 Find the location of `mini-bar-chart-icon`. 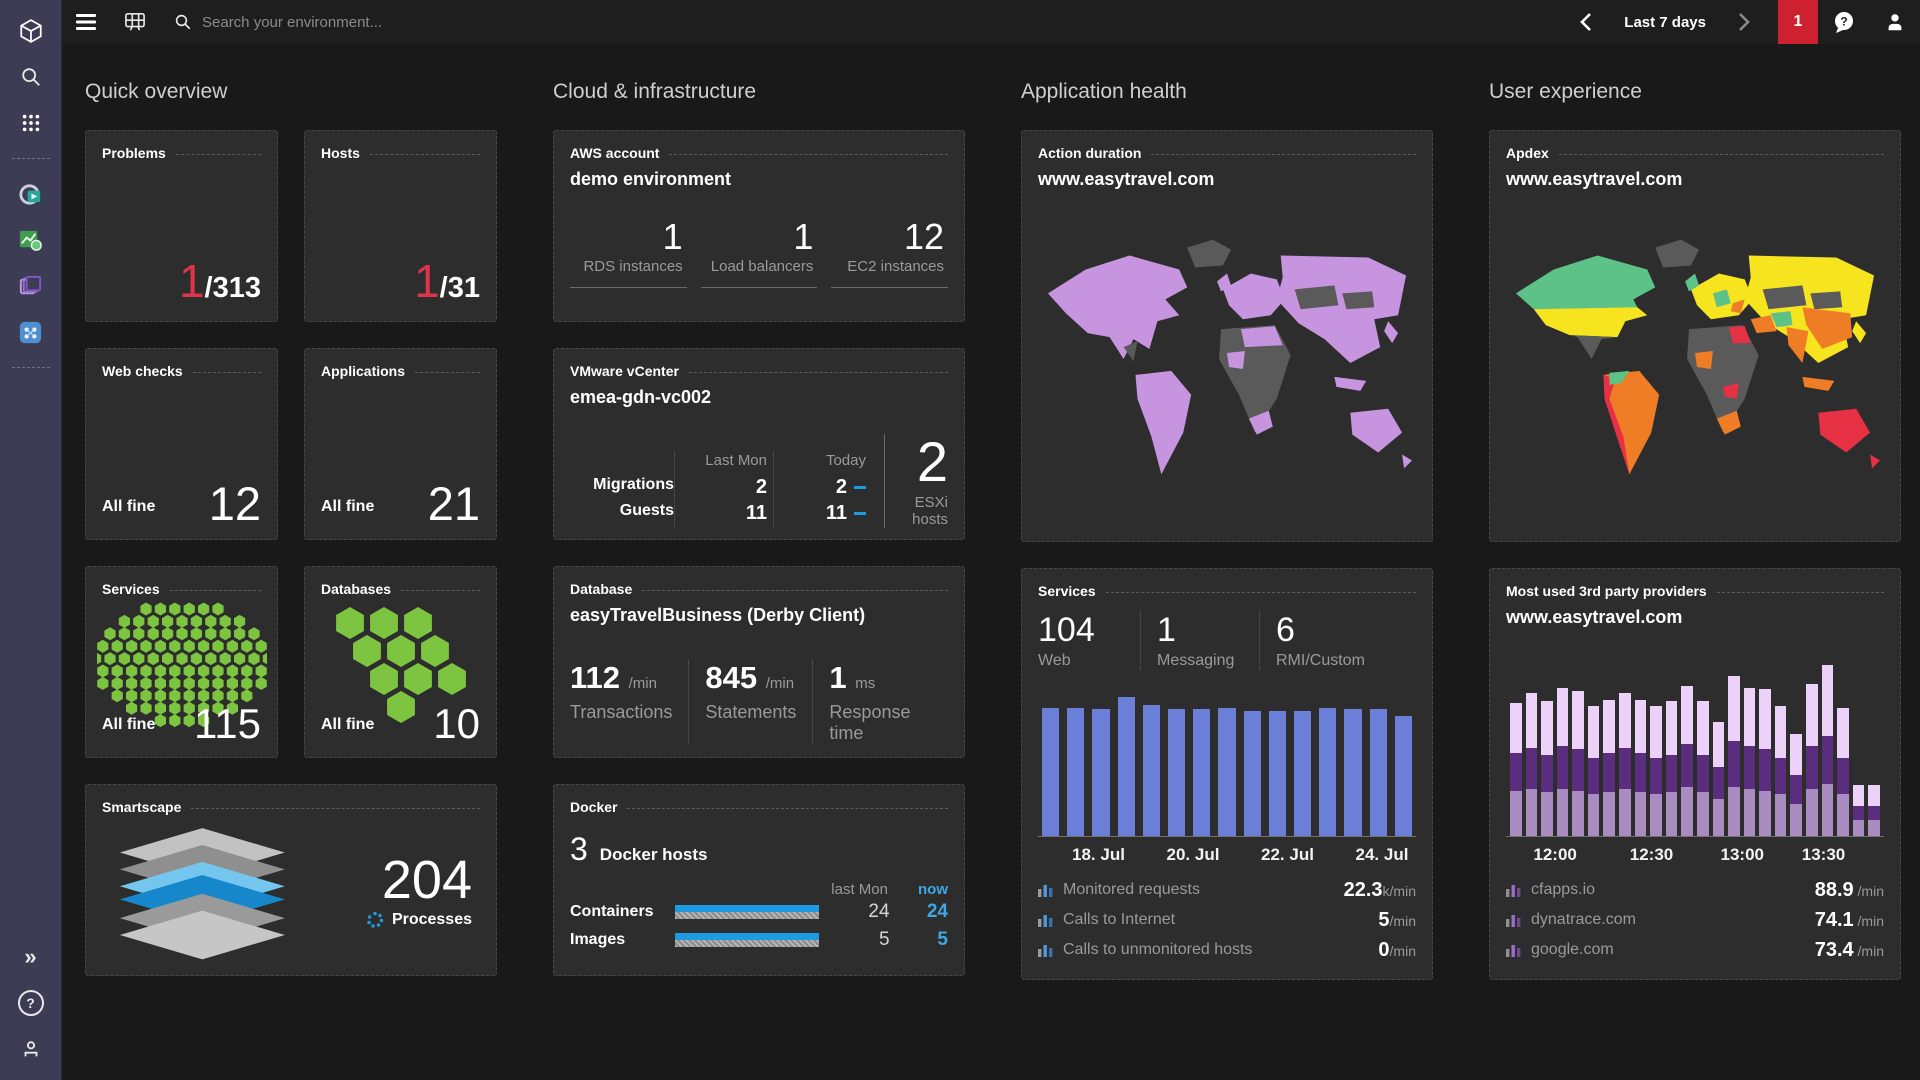

mini-bar-chart-icon is located at coordinates (1045, 921).